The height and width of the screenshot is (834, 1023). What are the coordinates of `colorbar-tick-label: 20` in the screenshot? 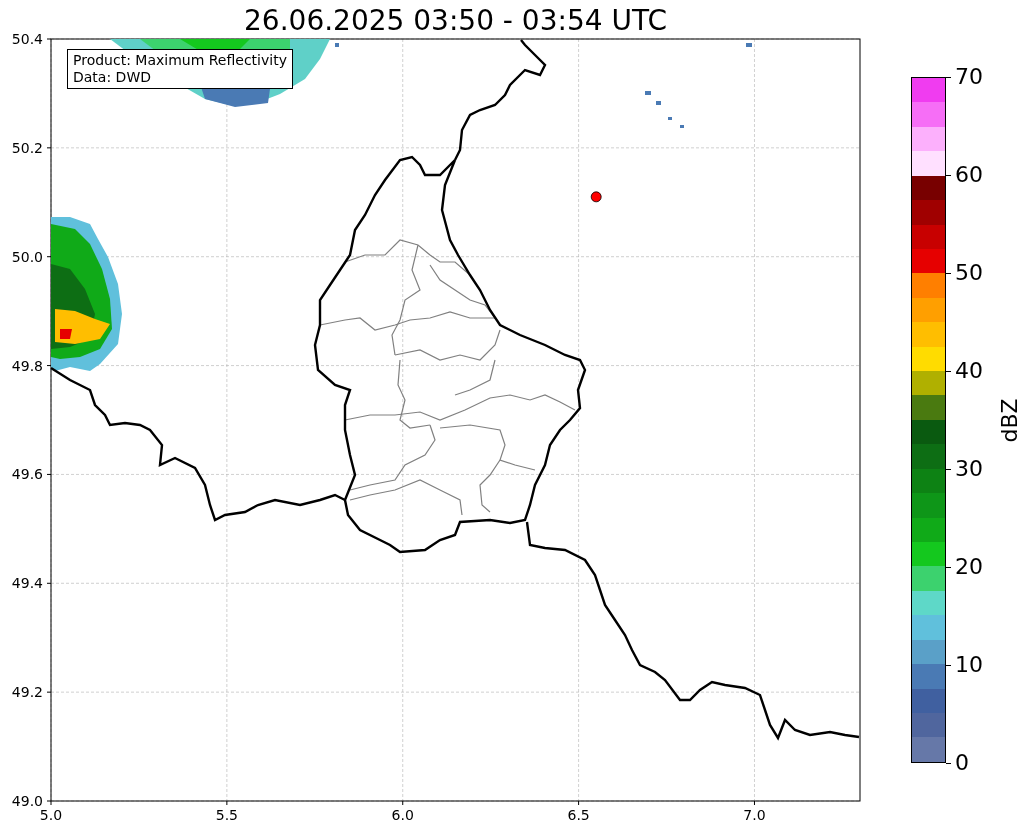 It's located at (969, 567).